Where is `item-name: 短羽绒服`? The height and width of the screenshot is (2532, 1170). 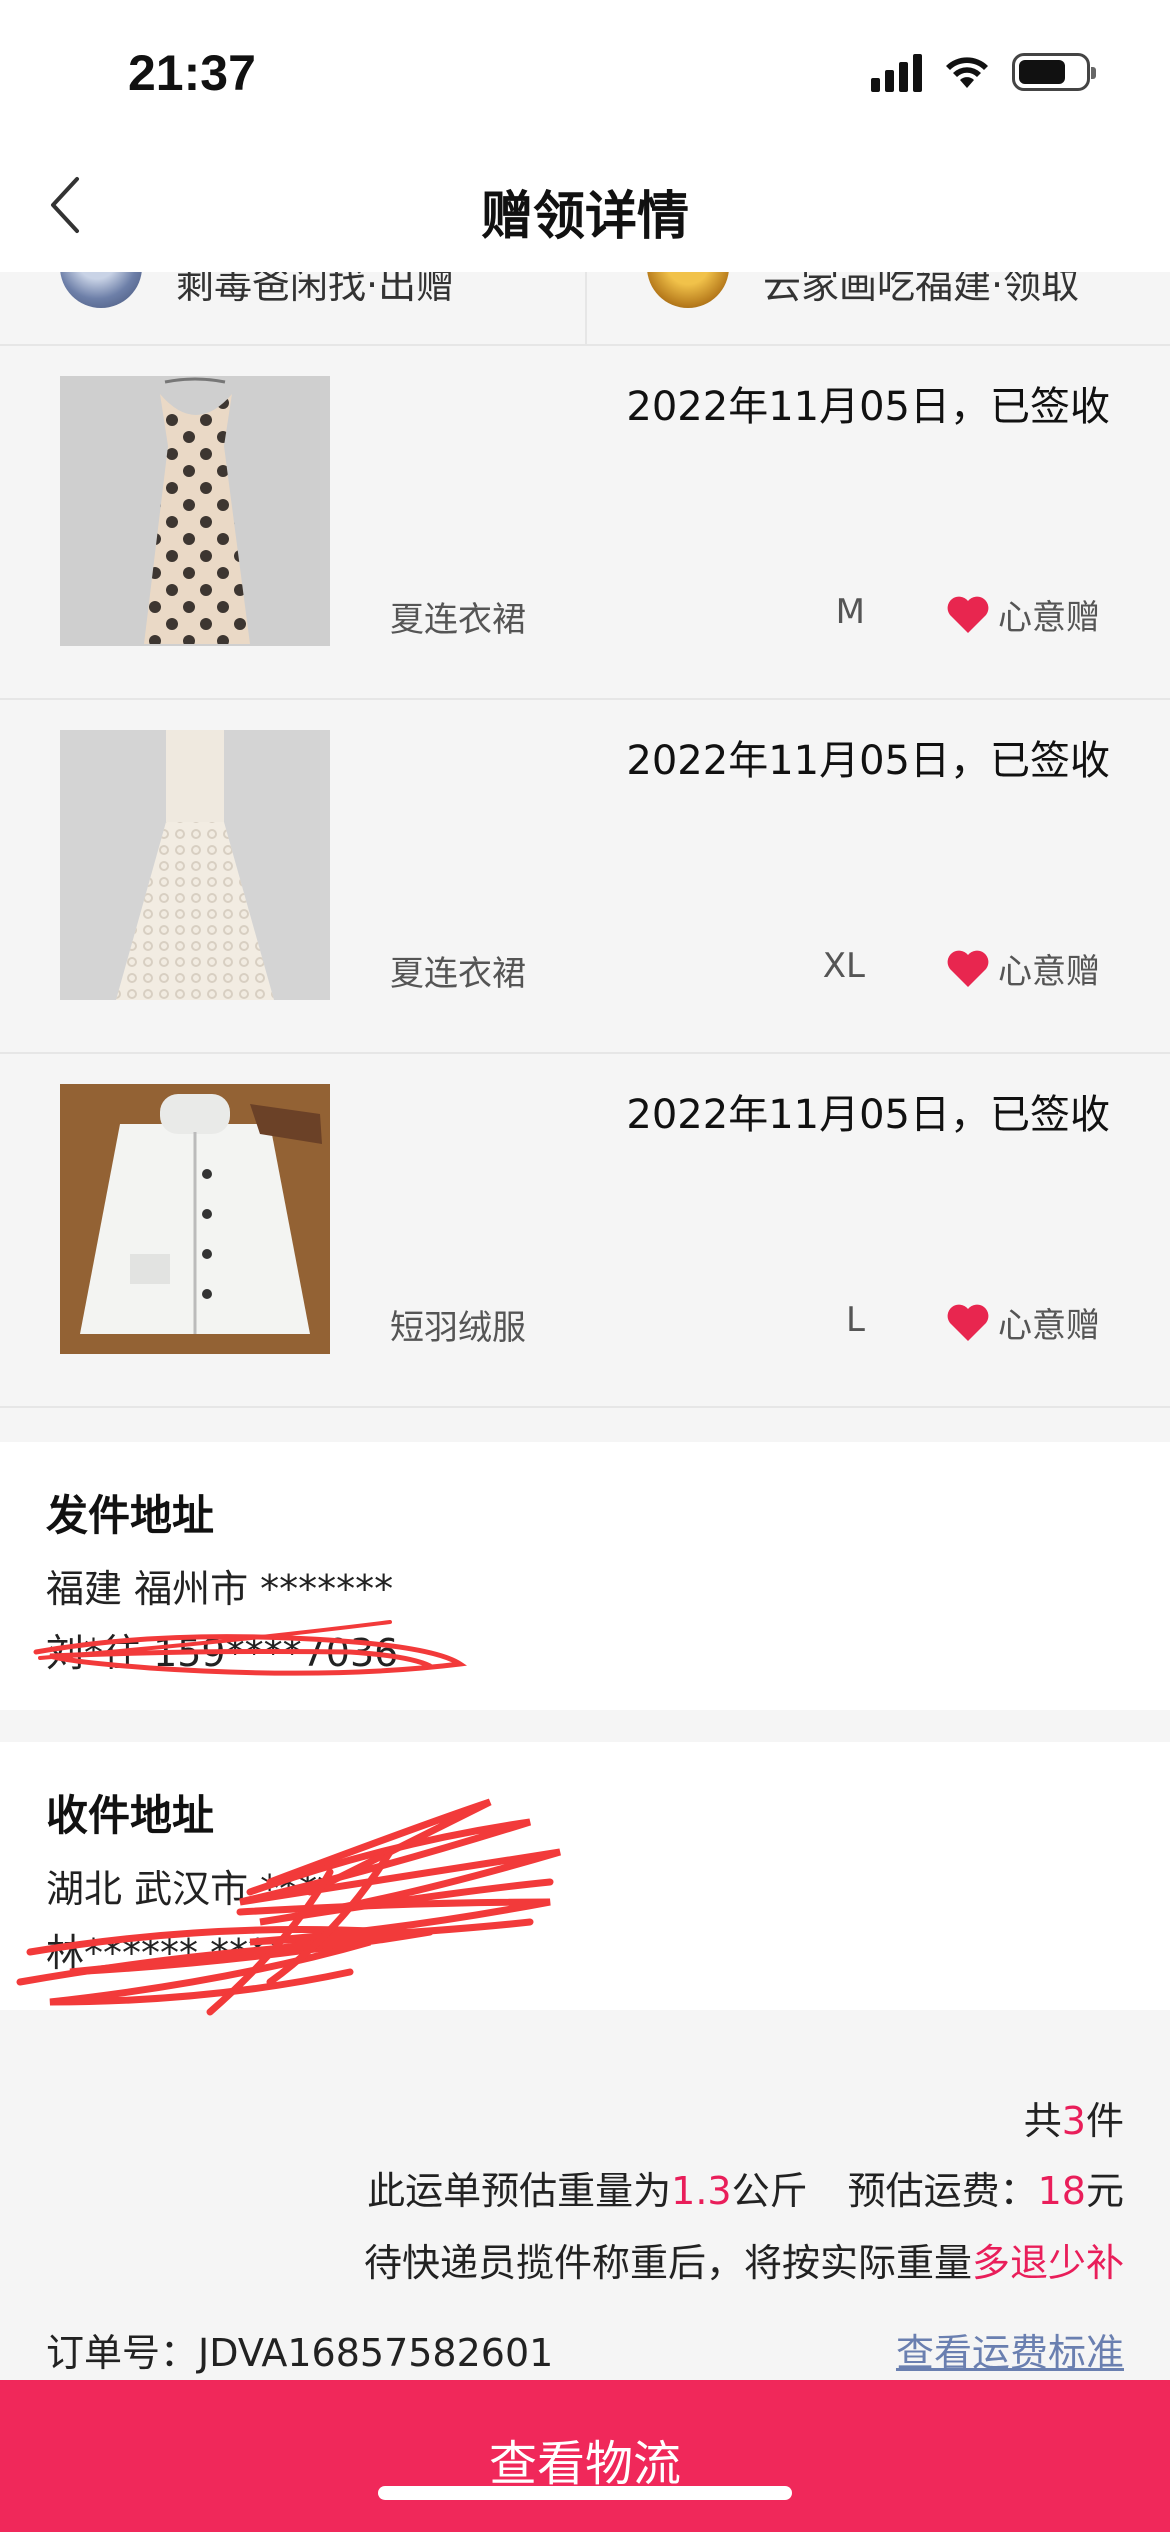 item-name: 短羽绒服 is located at coordinates (458, 1328).